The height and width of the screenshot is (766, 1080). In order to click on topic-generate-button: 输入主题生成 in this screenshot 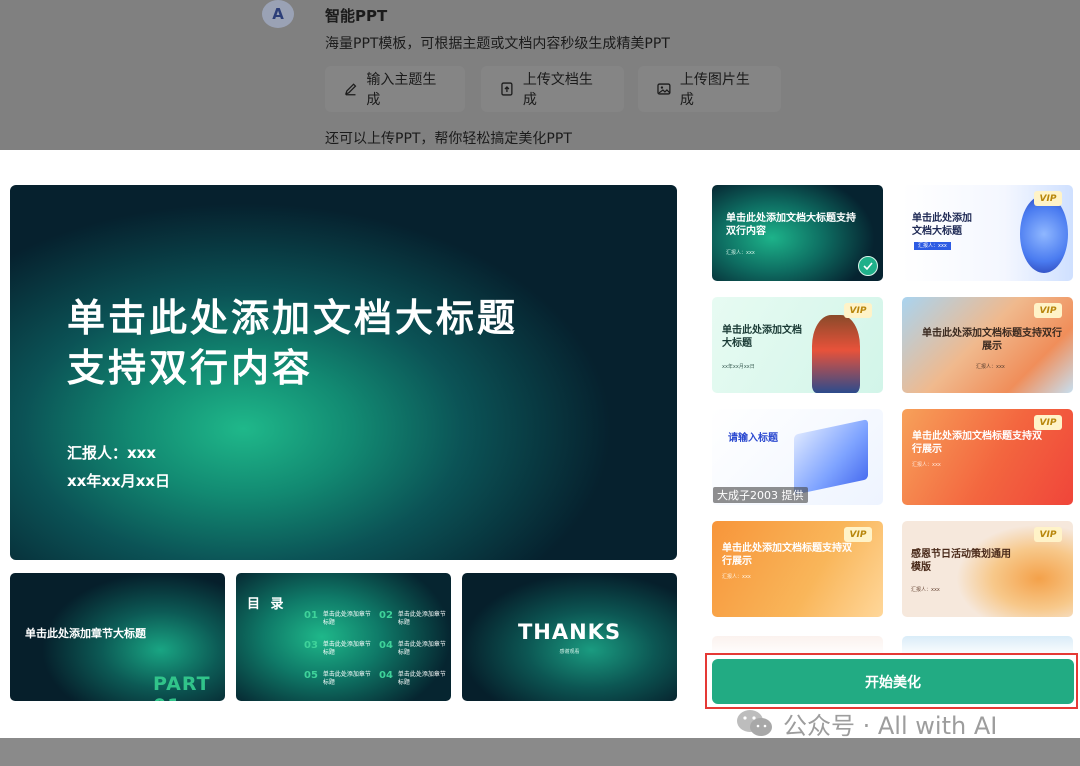, I will do `click(395, 89)`.